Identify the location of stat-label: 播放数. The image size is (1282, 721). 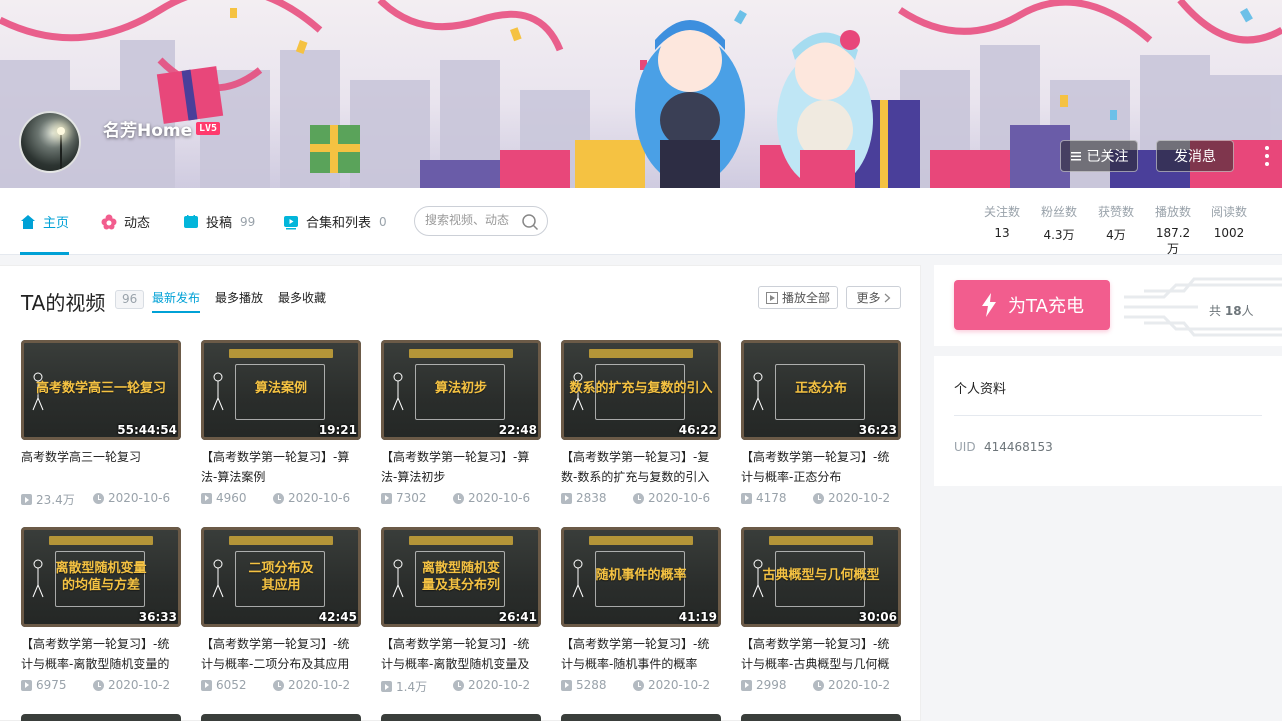
(1172, 212).